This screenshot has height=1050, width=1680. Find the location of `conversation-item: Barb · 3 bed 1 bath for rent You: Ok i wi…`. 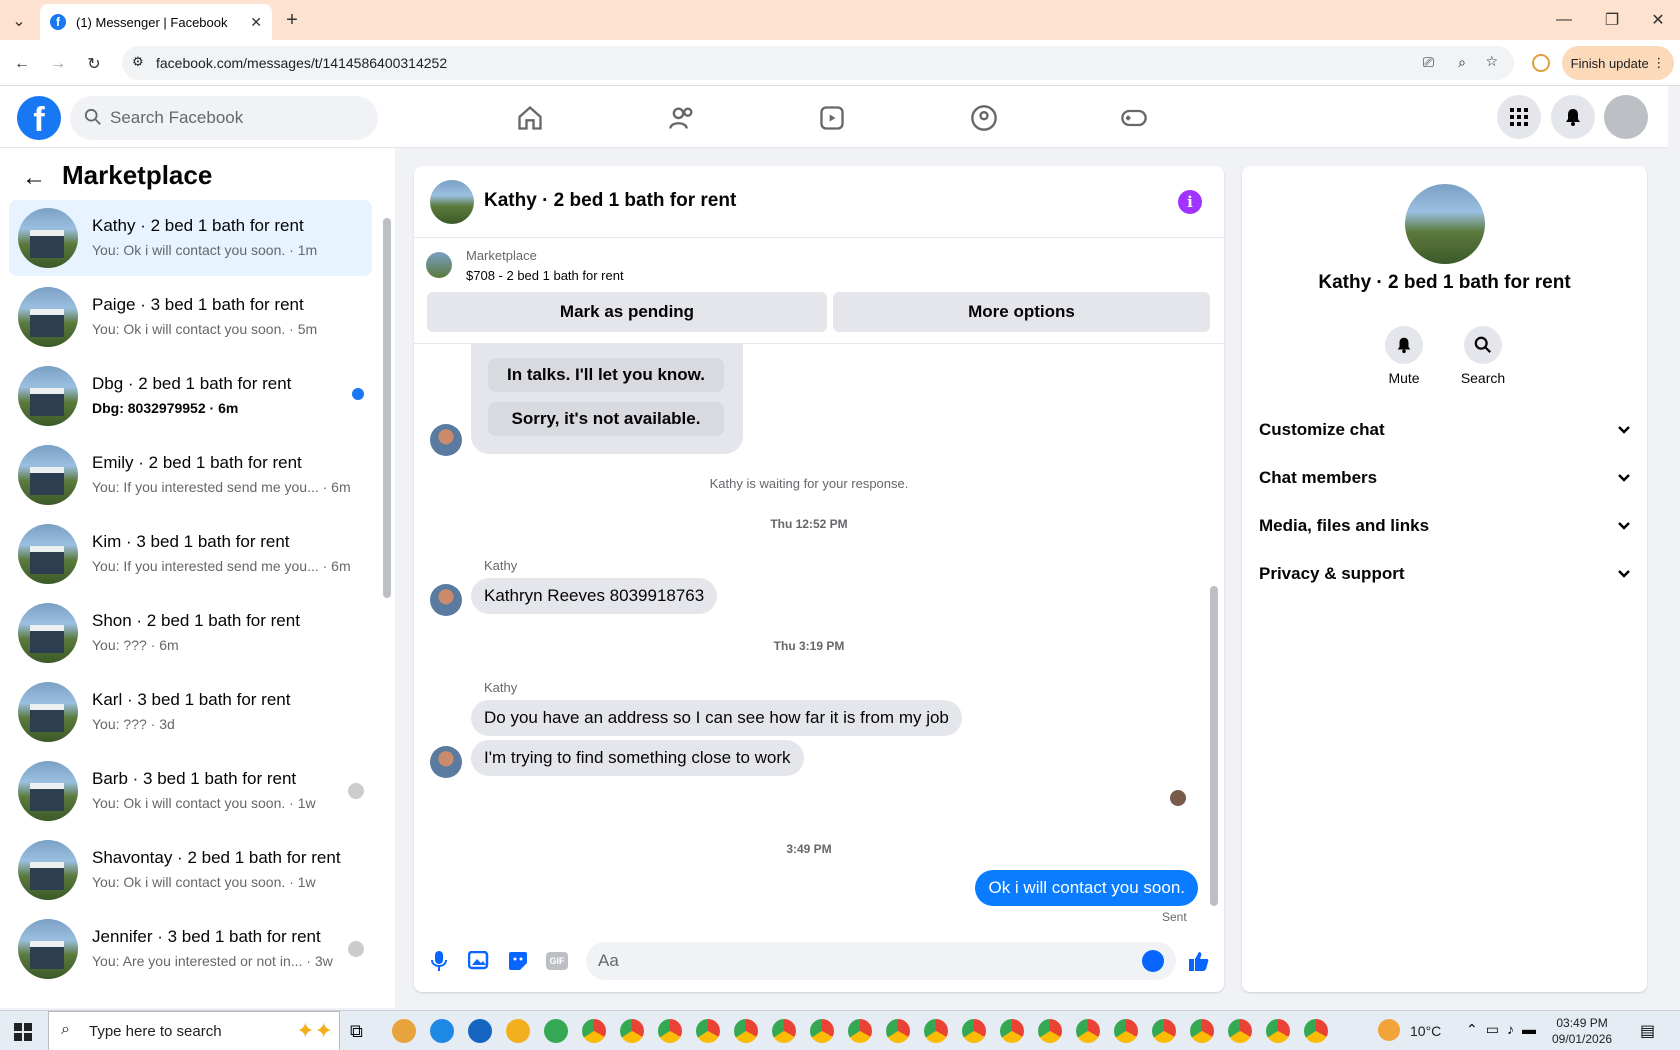

conversation-item: Barb · 3 bed 1 bath for rent You: Ok i wi… is located at coordinates (190, 791).